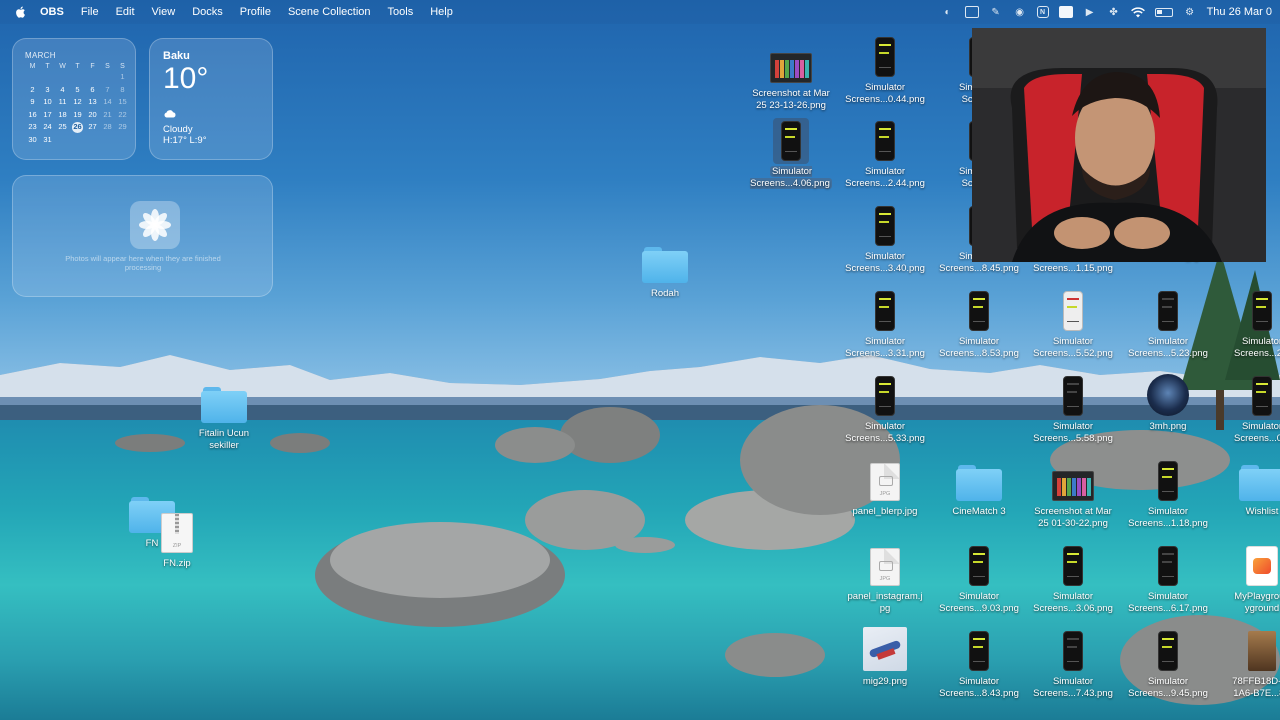 This screenshot has width=1280, height=720. I want to click on desktop-icon-jpg: JPG panel_instagram.j pg, so click(885, 579).